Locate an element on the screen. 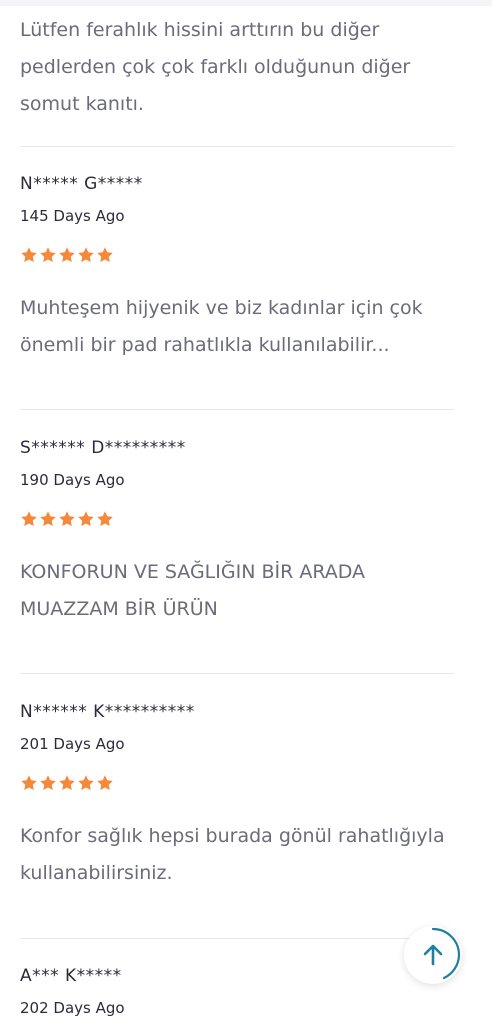 The height and width of the screenshot is (1022, 492). review-date: 145 Days Ago is located at coordinates (72, 216).